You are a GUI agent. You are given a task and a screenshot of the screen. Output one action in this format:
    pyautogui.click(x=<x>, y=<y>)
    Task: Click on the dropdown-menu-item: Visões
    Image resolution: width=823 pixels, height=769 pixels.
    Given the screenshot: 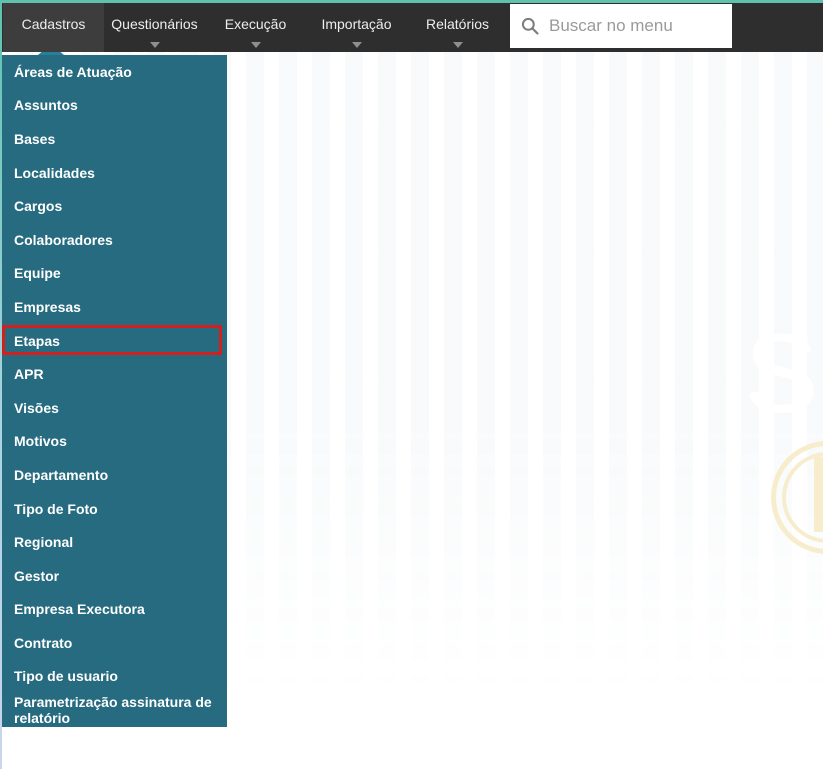 What is the action you would take?
    pyautogui.click(x=114, y=408)
    